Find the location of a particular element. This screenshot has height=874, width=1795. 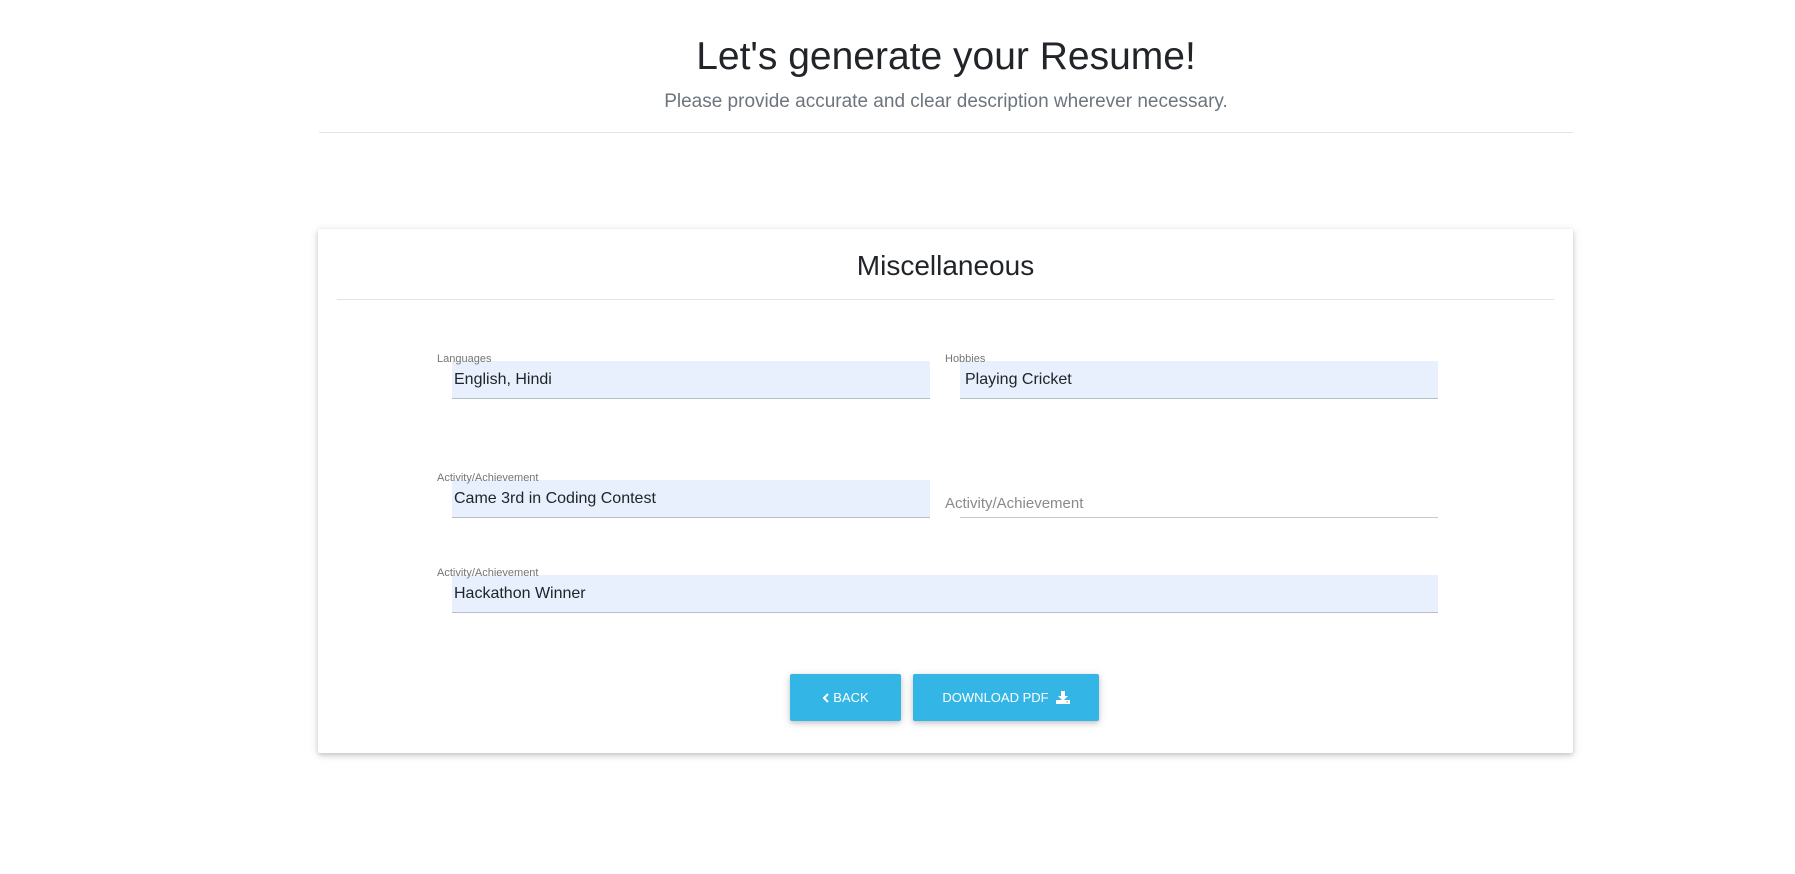

back-button-label: Back is located at coordinates (851, 697).